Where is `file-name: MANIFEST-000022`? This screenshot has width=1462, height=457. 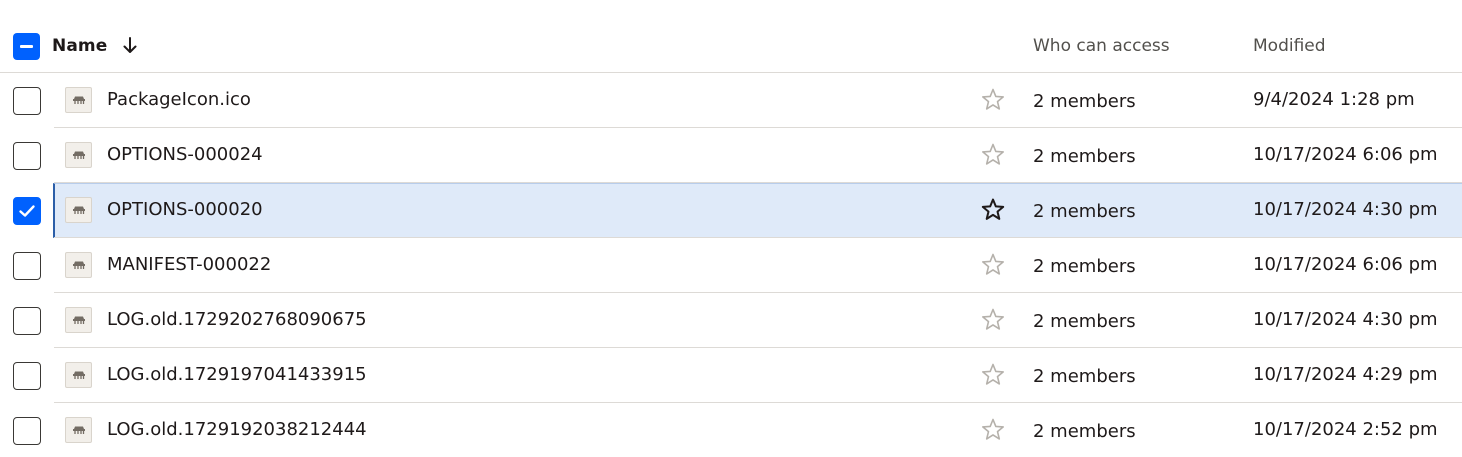 file-name: MANIFEST-000022 is located at coordinates (189, 264).